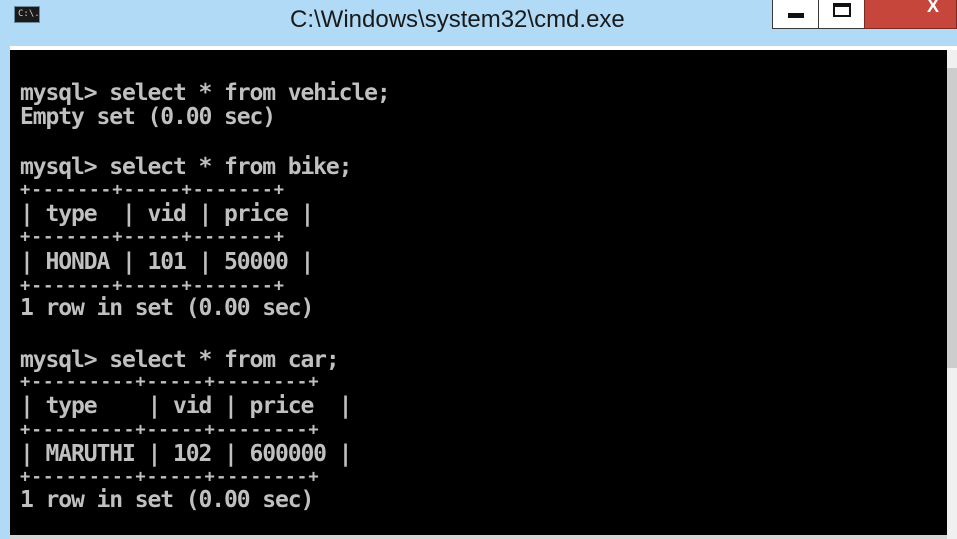 The height and width of the screenshot is (539, 957). I want to click on vertical-scrollbar, so click(952, 294).